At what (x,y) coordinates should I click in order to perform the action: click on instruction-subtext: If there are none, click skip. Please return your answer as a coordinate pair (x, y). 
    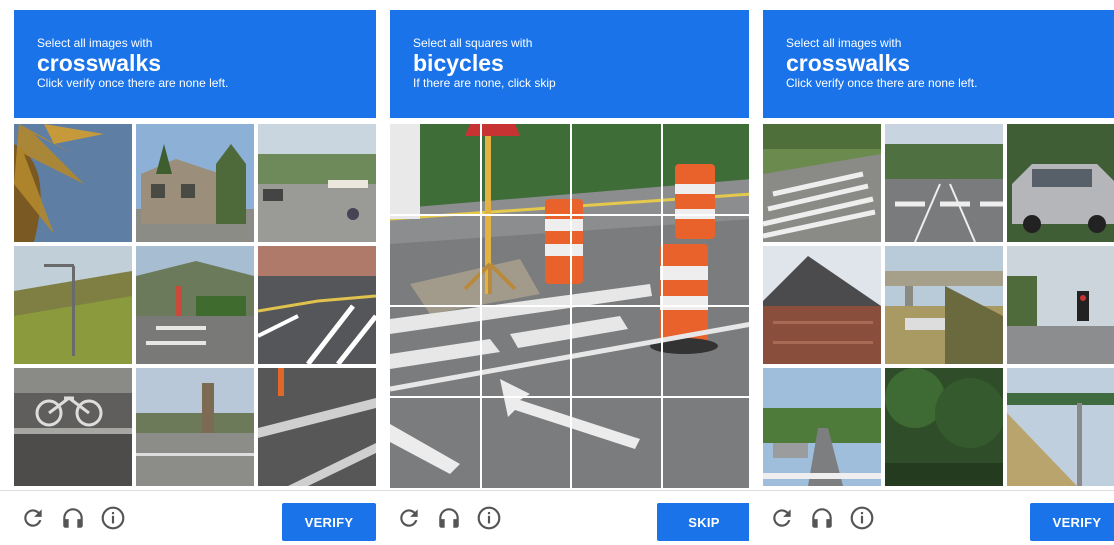
    Looking at the image, I should click on (484, 83).